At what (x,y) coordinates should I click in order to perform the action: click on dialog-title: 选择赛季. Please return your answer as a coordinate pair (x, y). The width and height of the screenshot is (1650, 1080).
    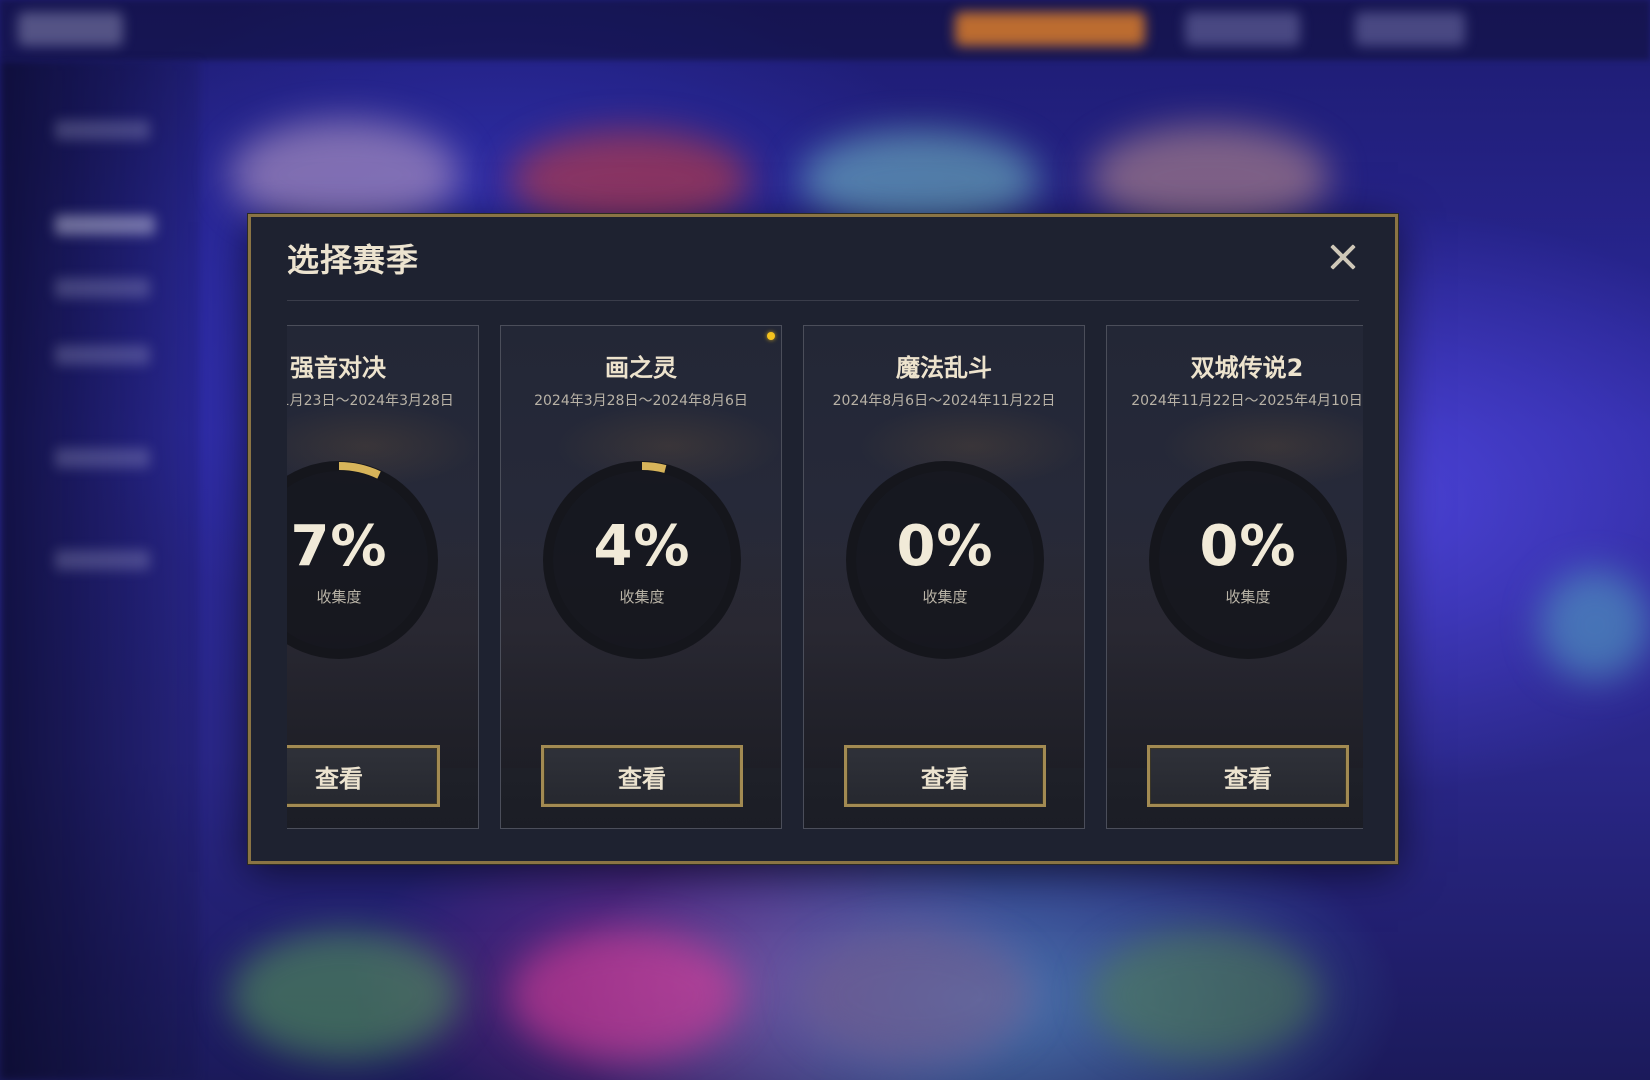
    Looking at the image, I should click on (353, 260).